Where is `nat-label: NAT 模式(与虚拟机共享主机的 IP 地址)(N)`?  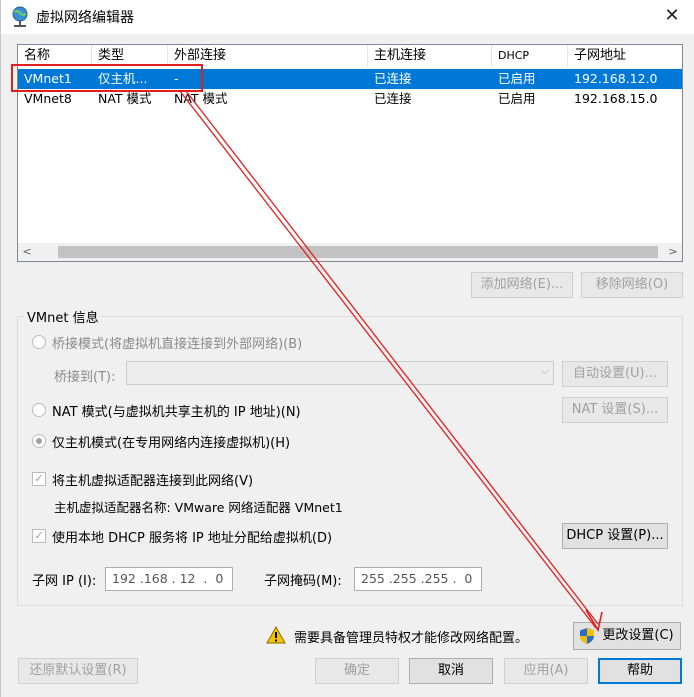
nat-label: NAT 模式(与虚拟机共享主机的 IP 地址)(N) is located at coordinates (176, 412).